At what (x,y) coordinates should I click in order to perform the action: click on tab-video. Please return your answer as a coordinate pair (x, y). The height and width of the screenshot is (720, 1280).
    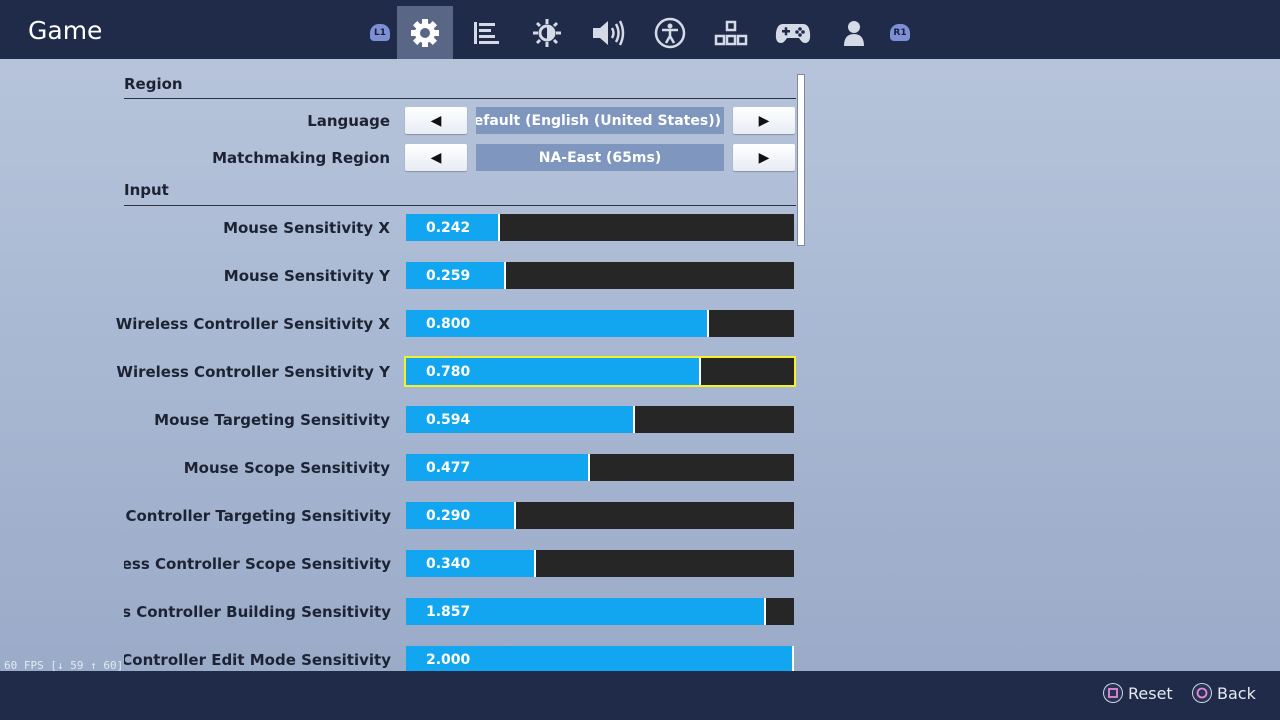
    Looking at the image, I should click on (486, 32).